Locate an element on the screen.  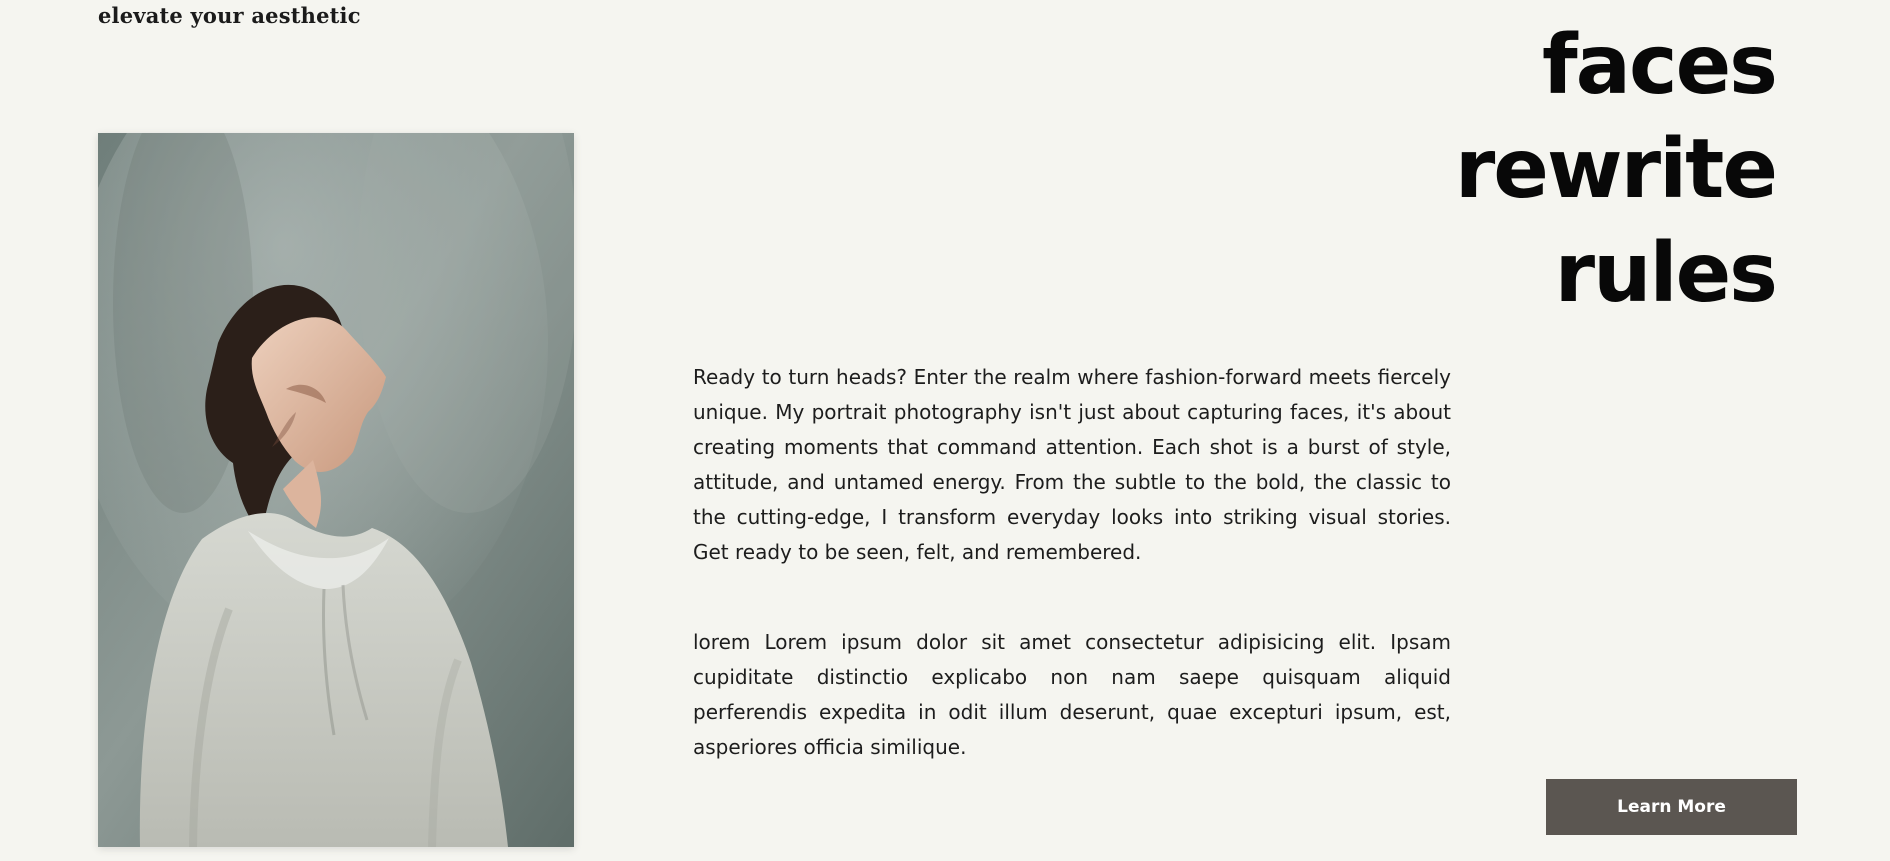
headline-line-1: faces is located at coordinates (1659, 65).